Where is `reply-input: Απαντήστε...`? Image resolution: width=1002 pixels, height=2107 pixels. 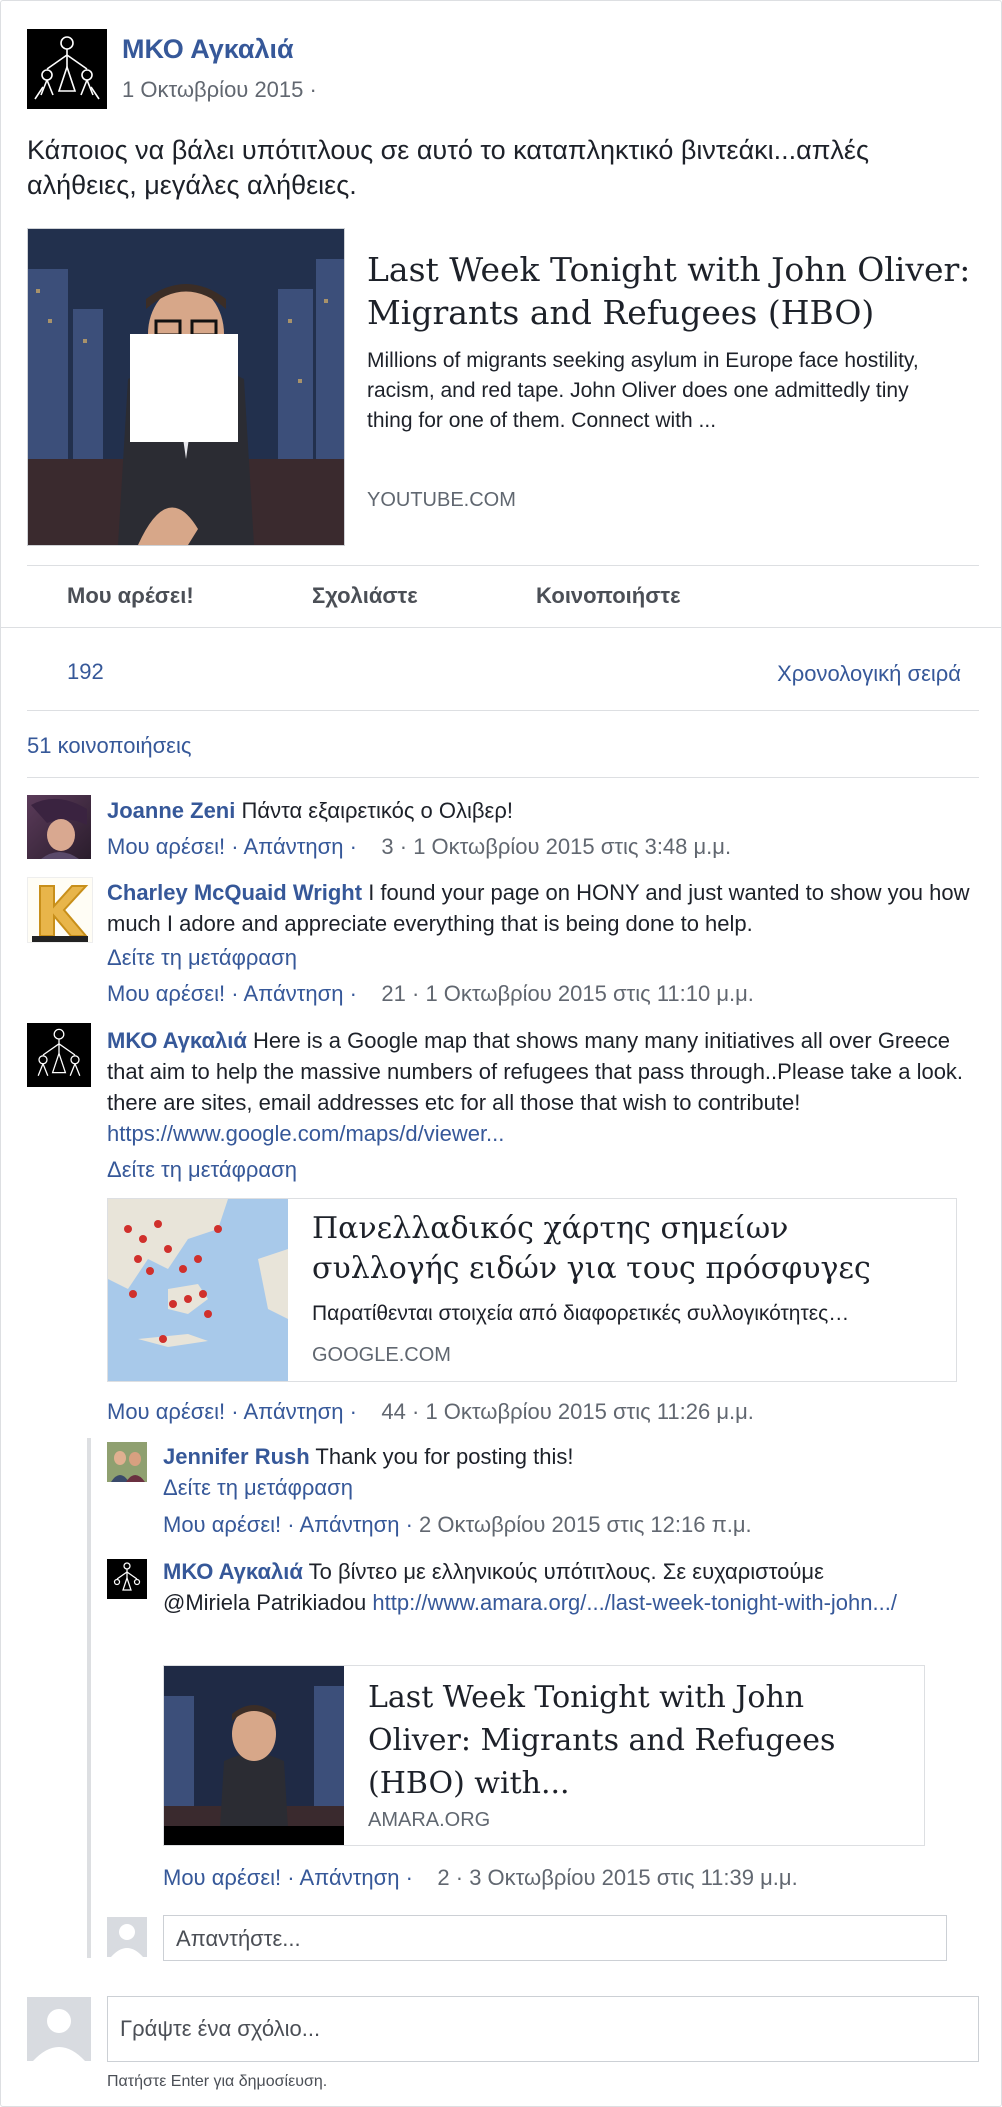 reply-input: Απαντήστε... is located at coordinates (555, 1938).